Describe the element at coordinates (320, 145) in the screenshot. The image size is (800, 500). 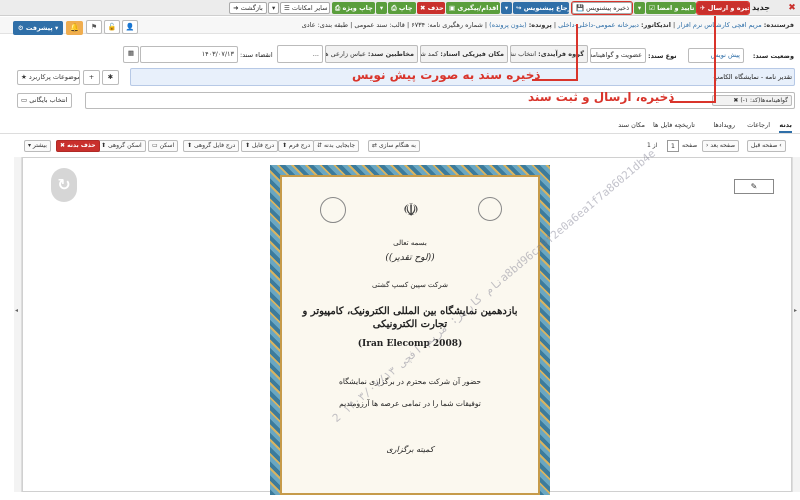
I see `replace-icon: ⇵` at that location.